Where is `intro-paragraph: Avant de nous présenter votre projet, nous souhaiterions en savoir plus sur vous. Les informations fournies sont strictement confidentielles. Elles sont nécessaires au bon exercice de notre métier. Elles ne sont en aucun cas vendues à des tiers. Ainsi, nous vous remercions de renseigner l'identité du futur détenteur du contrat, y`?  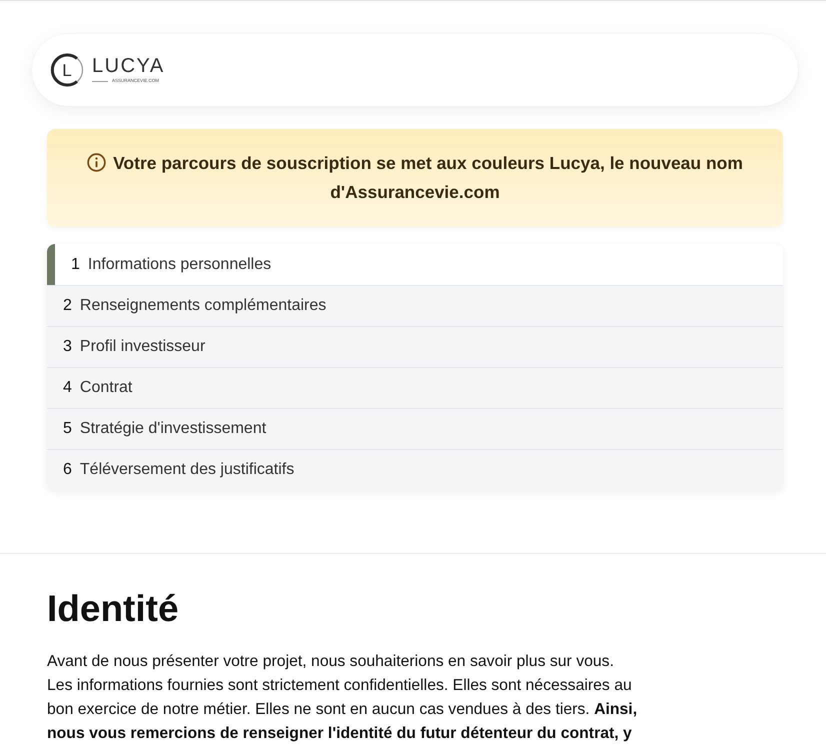 intro-paragraph: Avant de nous présenter votre projet, nous souhaiterions en savoir plus sur vous. Les informations fournies sont strictement confidentielles. Elles sont nécessaires au bon exercice de notre métier. Elles ne sont en aucun cas vendues à des tiers. Ainsi, nous vous remercions de renseigner l'identité du futur détenteur du contrat, y is located at coordinates (342, 698).